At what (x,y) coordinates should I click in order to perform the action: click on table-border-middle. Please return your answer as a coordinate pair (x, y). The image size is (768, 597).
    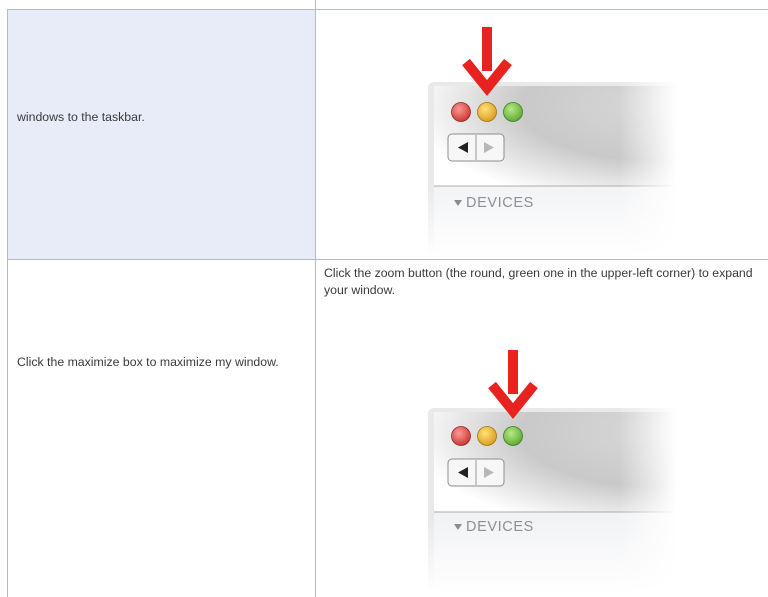
    Looking at the image, I should click on (387, 259).